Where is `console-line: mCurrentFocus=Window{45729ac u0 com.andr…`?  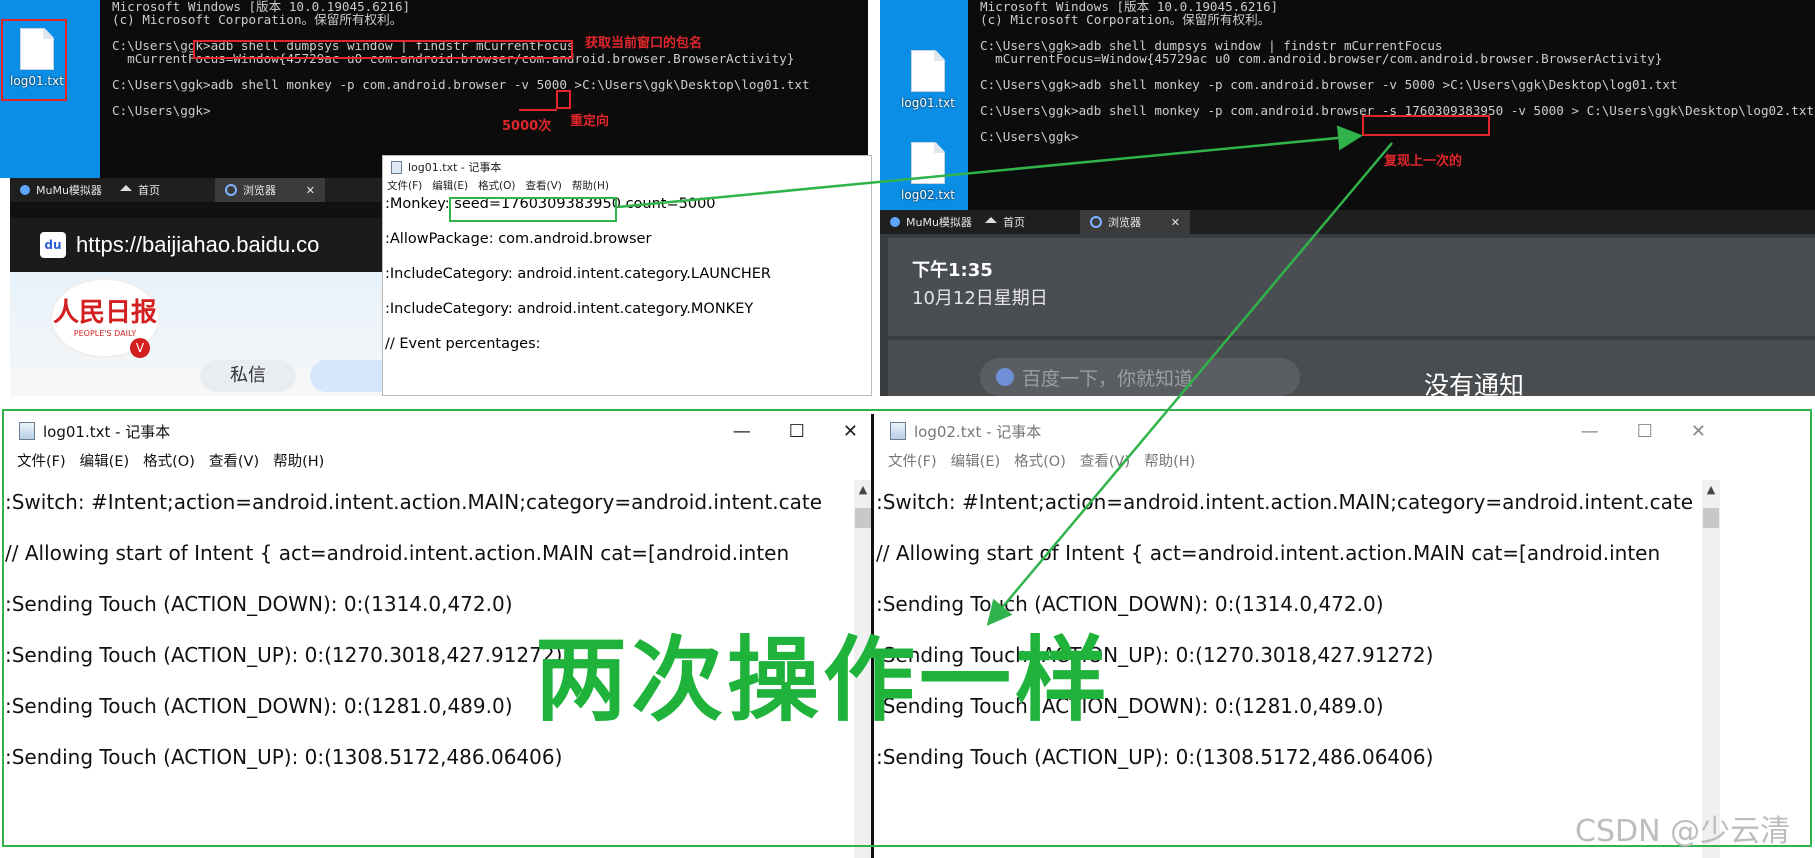 console-line: mCurrentFocus=Window{45729ac u0 com.andr… is located at coordinates (1321, 58).